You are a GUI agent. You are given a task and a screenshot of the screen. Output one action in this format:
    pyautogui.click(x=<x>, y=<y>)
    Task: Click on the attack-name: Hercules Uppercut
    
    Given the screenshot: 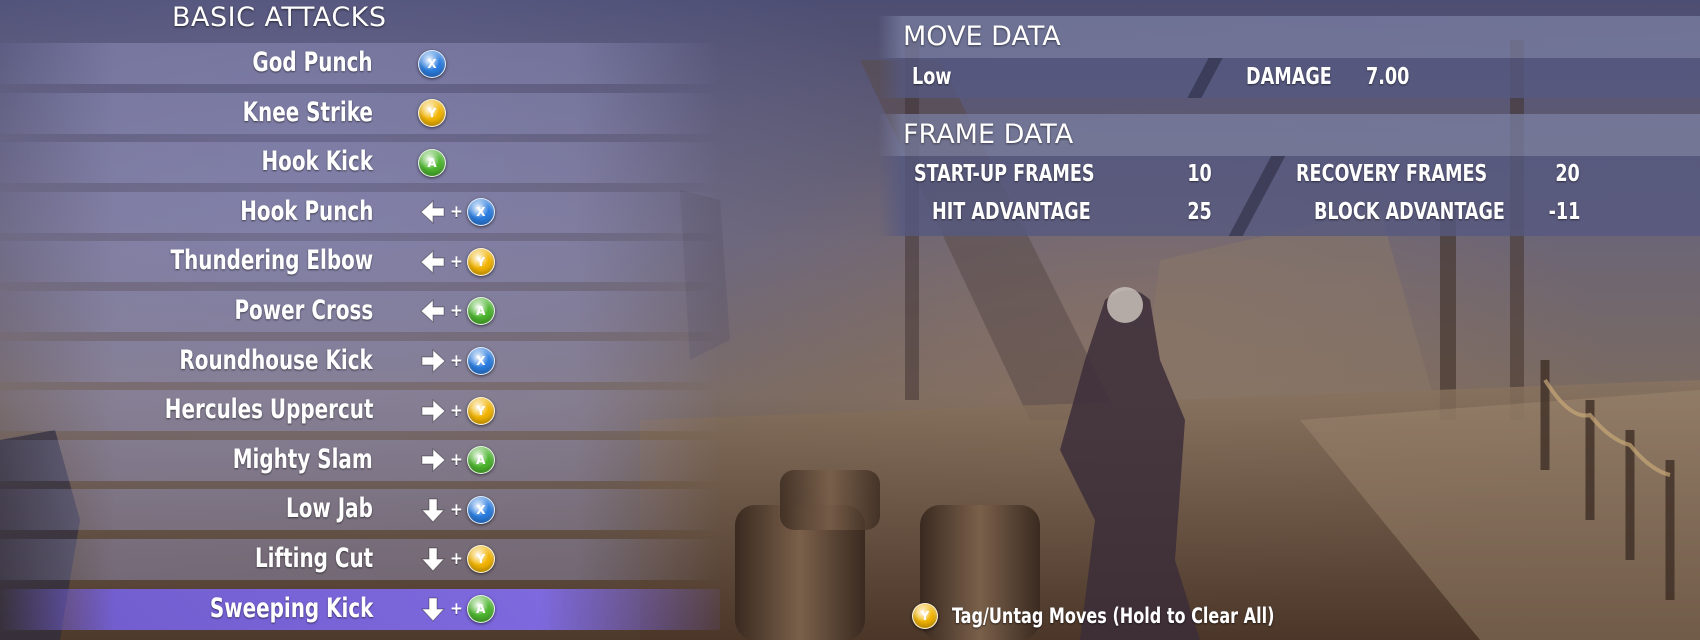 What is the action you would take?
    pyautogui.click(x=268, y=410)
    